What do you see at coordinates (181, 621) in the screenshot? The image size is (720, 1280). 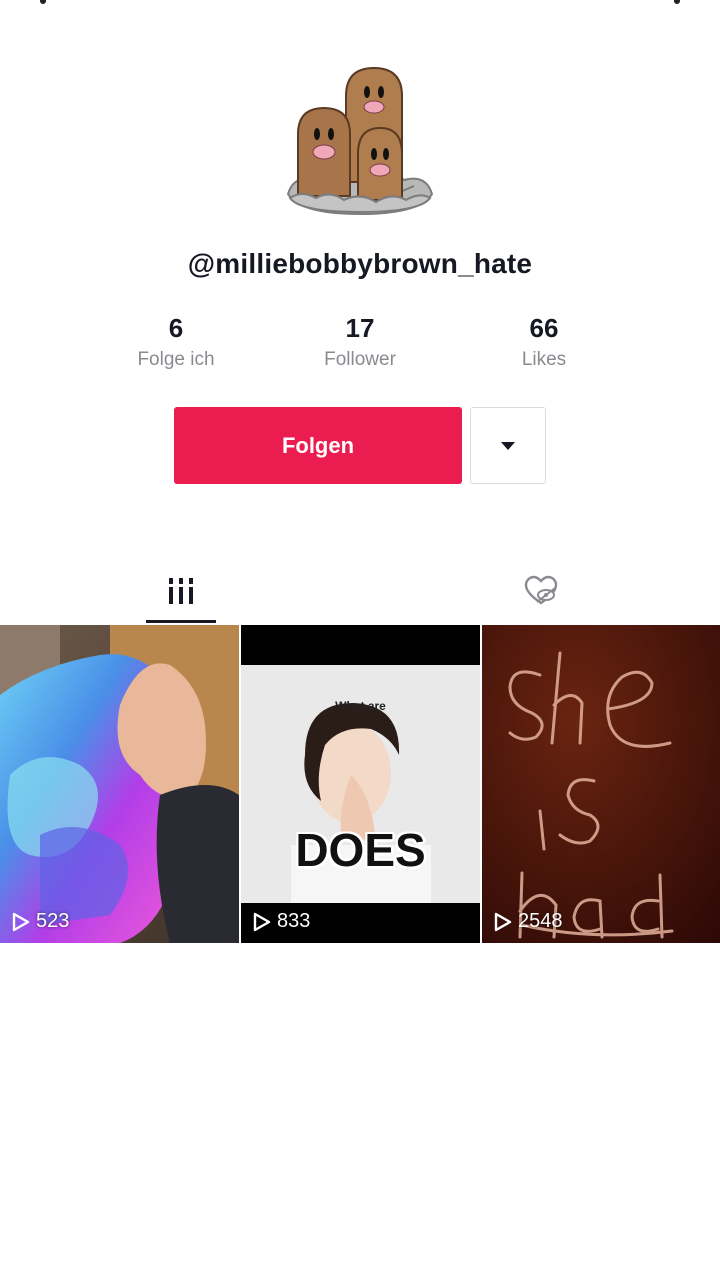 I see `tab-selected-indicator` at bounding box center [181, 621].